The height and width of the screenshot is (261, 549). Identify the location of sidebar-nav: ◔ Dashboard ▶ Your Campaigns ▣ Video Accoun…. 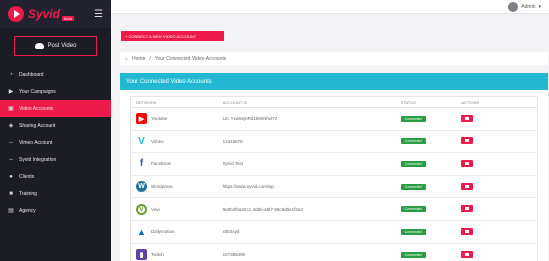
(55, 142).